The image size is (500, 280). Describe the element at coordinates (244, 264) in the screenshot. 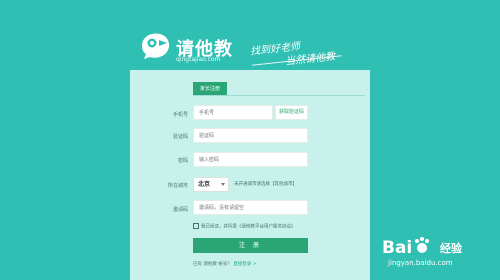

I see `login-link: 直接登录 >` at that location.